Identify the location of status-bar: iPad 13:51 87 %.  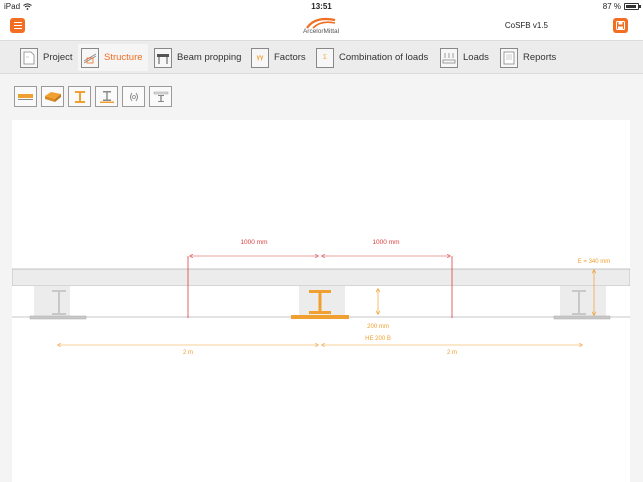
(321, 6).